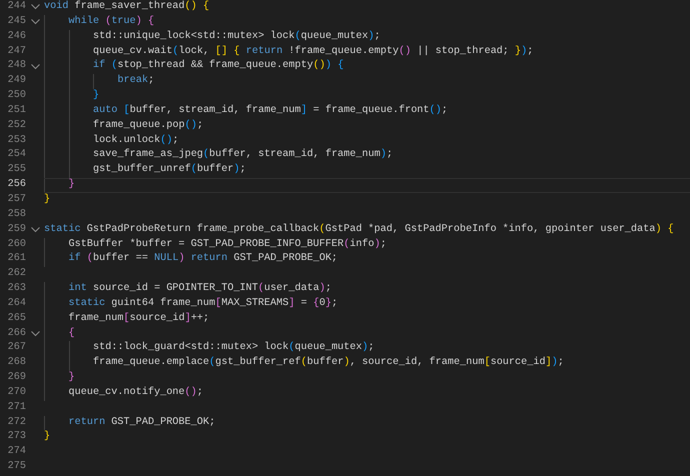 This screenshot has height=476, width=690. Describe the element at coordinates (139, 319) in the screenshot. I see `code-line: frame_num[source_id]++;` at that location.